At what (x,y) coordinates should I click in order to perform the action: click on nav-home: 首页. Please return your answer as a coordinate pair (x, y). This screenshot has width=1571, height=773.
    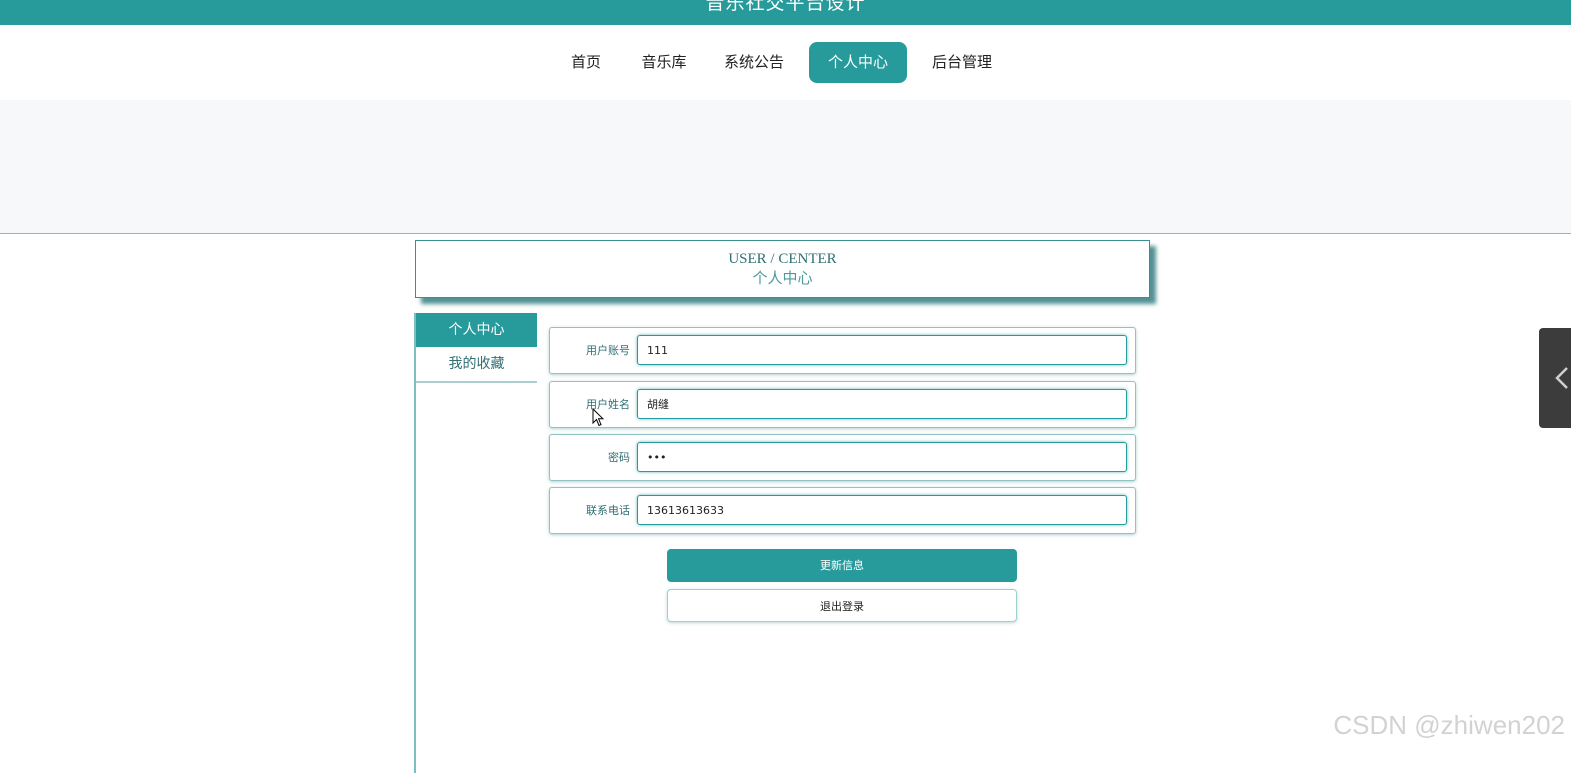
    Looking at the image, I should click on (586, 62).